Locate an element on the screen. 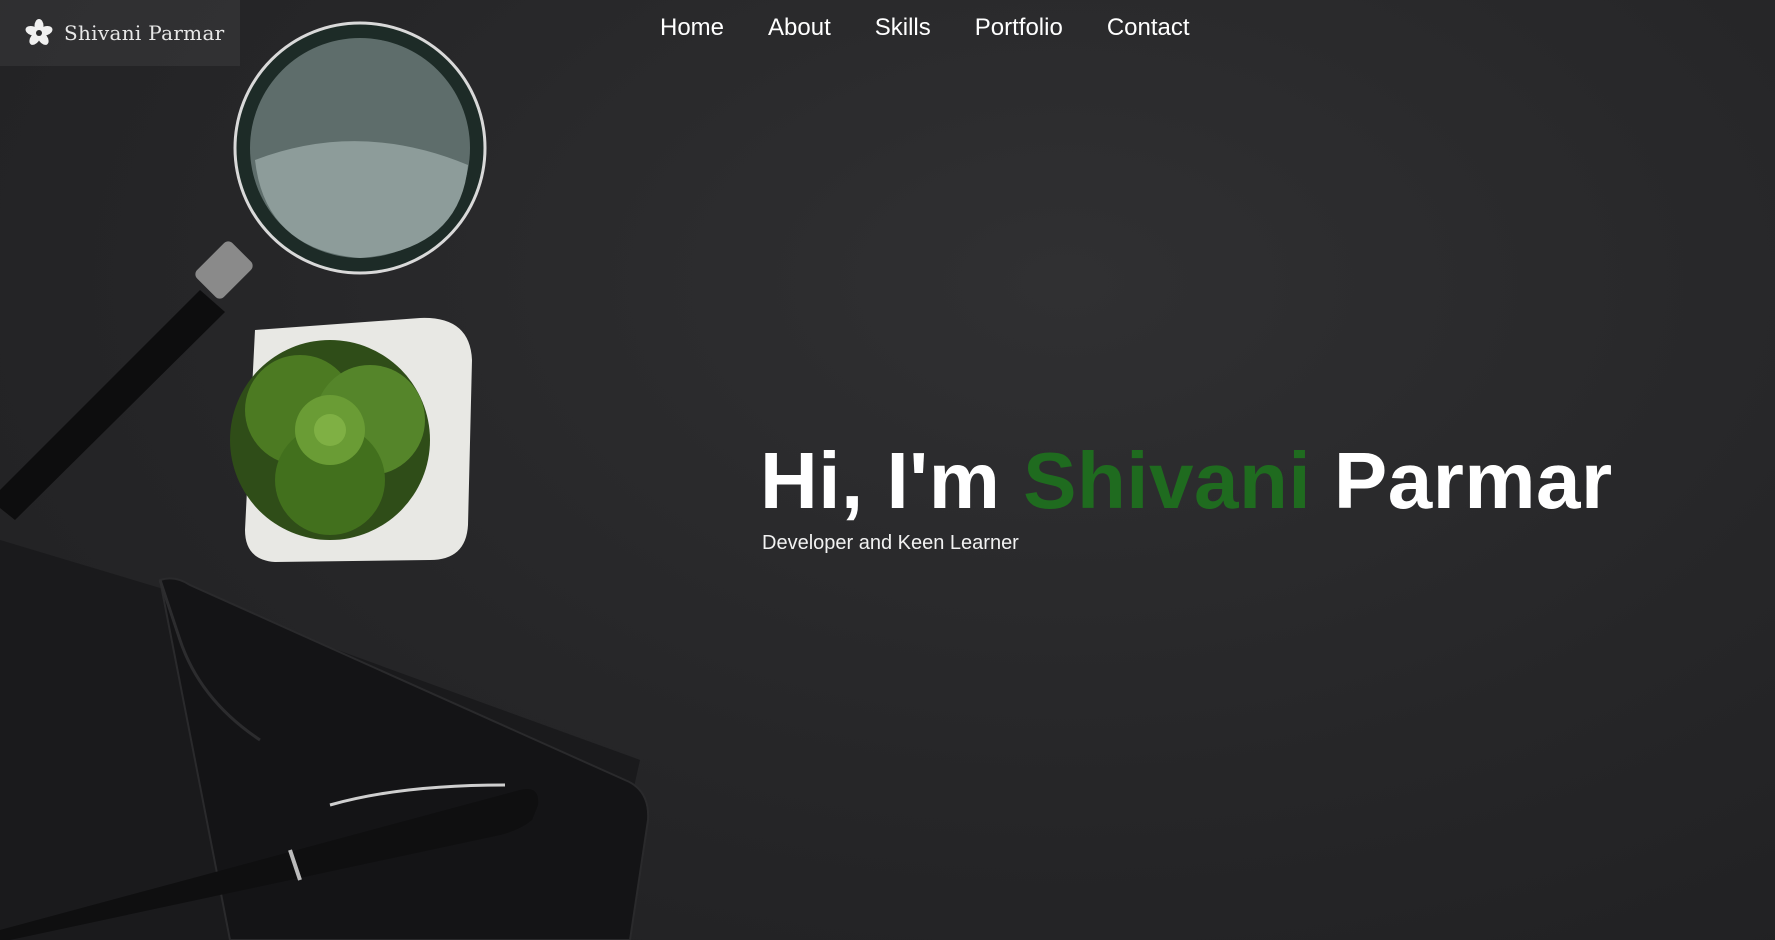 This screenshot has height=940, width=1775. site-logo: Shivani Parmar is located at coordinates (120, 33).